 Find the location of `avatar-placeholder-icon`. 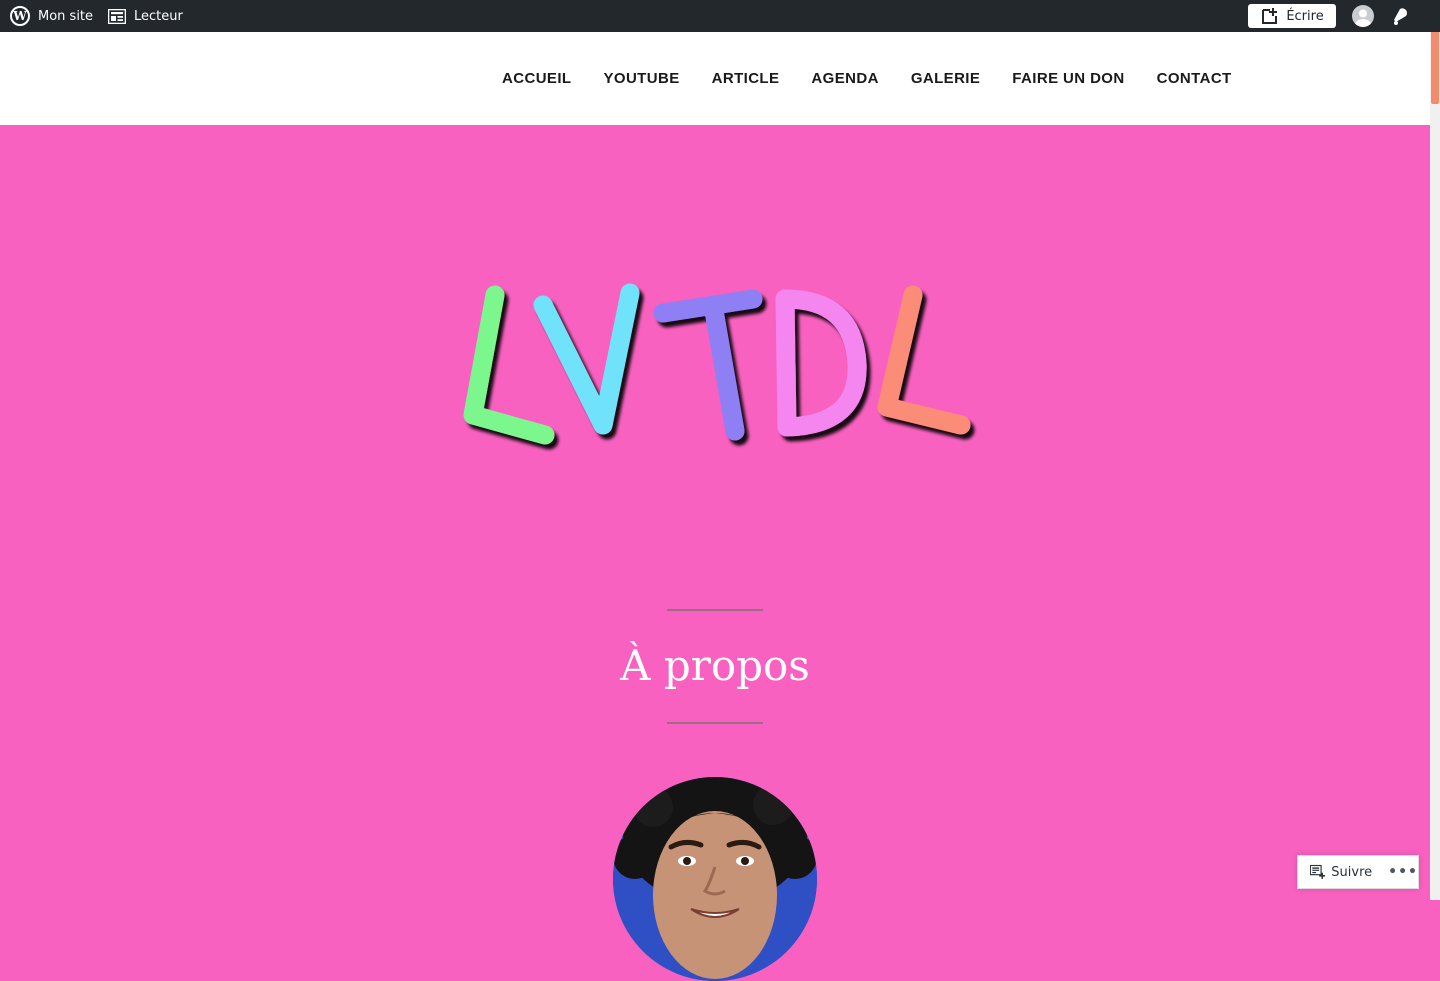

avatar-placeholder-icon is located at coordinates (1363, 18).